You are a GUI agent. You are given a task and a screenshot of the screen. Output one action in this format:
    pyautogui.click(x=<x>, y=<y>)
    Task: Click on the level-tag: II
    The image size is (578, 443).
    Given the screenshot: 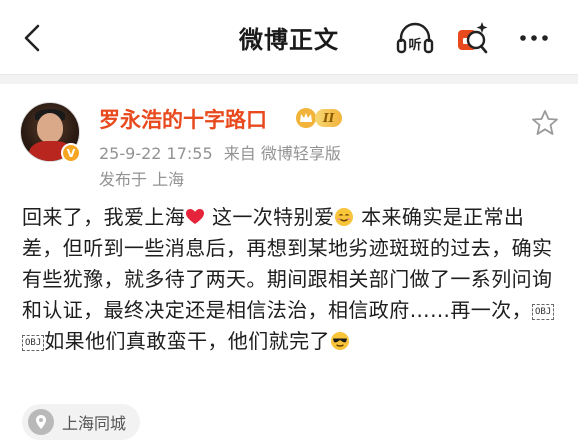 What is the action you would take?
    pyautogui.click(x=329, y=118)
    